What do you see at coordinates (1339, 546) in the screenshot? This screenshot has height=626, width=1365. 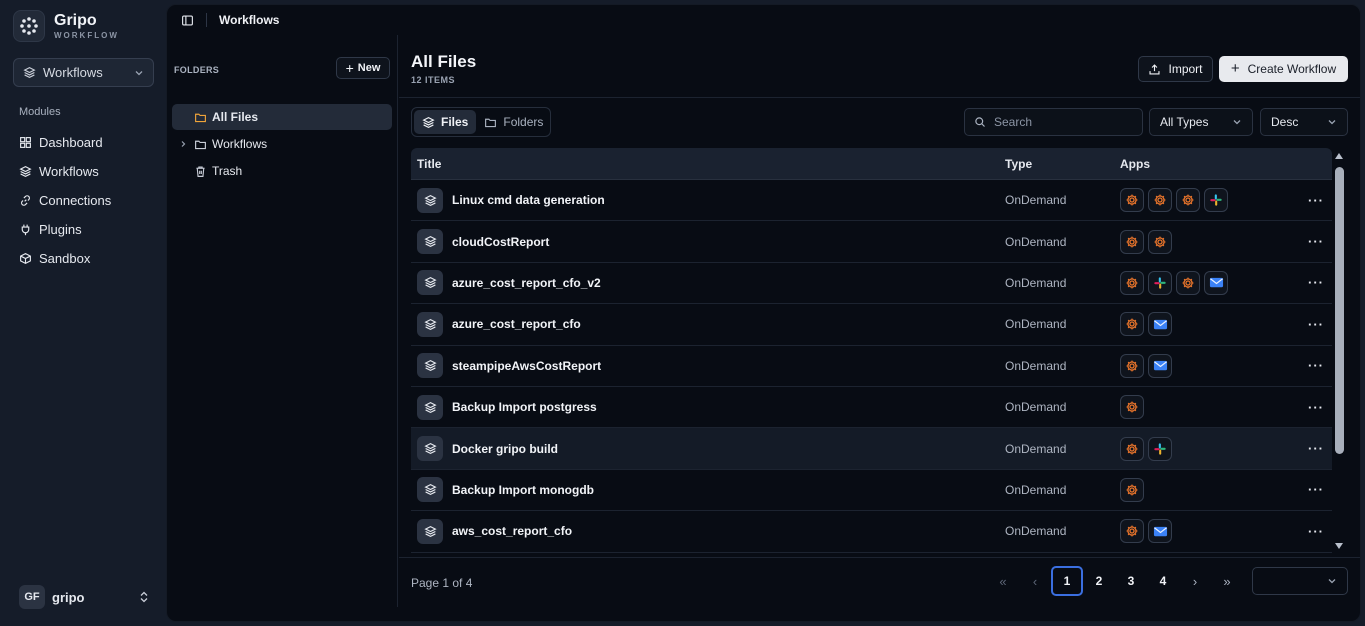 I see `scroll-down-arrow-icon` at bounding box center [1339, 546].